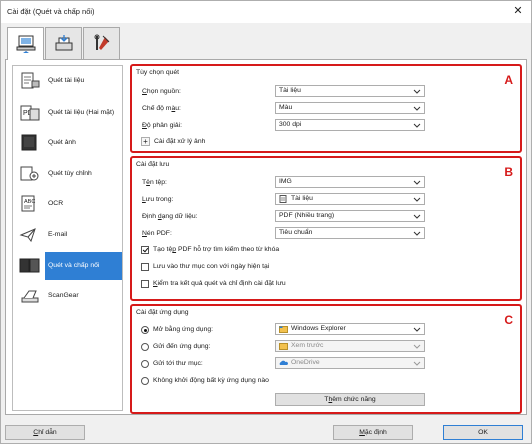  Describe the element at coordinates (283, 362) in the screenshot. I see `onedrive-cloud-icon` at that location.